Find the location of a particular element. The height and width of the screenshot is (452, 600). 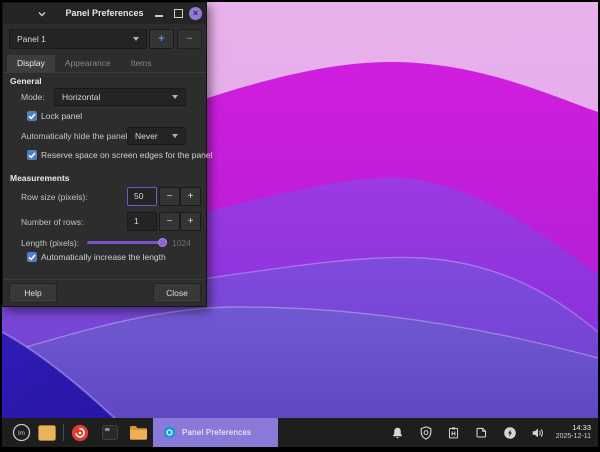

task-button-label: Panel Preferences is located at coordinates (217, 432).